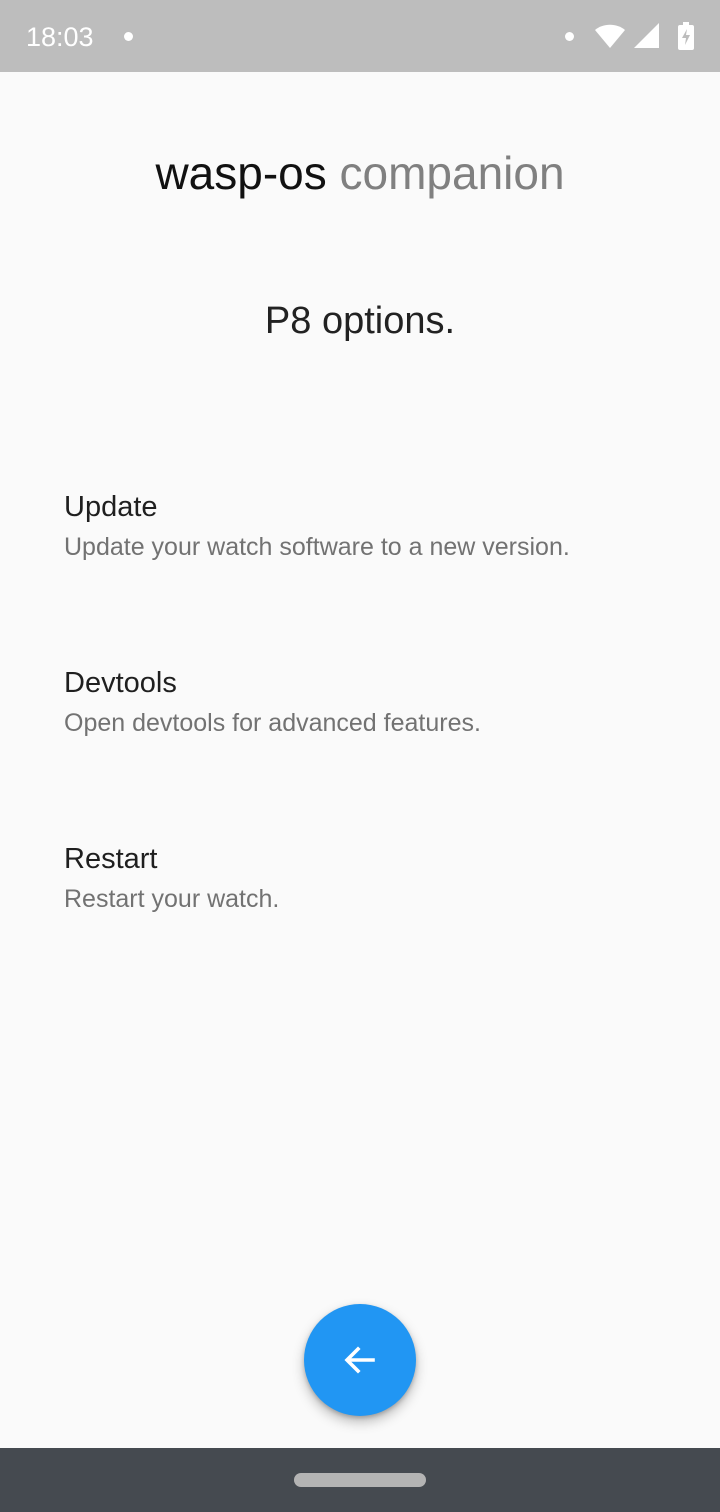  I want to click on app-title: wasp-os companion, so click(360, 173).